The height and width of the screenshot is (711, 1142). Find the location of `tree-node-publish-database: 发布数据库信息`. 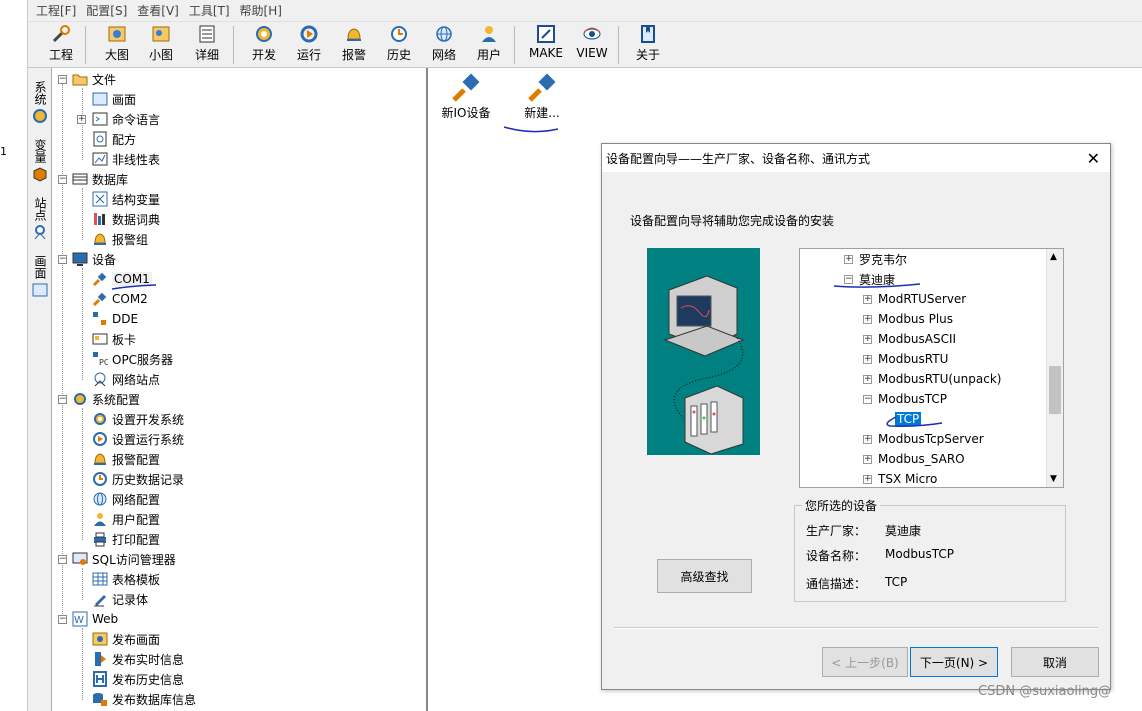

tree-node-publish-database: 发布数据库信息 is located at coordinates (144, 699).